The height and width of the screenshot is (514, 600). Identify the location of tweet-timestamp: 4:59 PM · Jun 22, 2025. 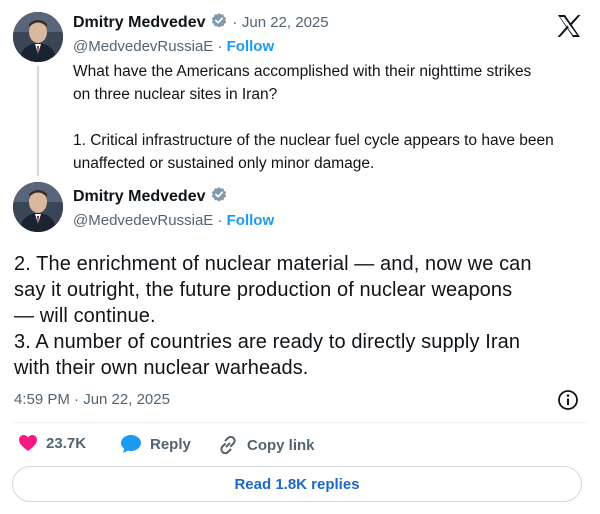
(92, 399).